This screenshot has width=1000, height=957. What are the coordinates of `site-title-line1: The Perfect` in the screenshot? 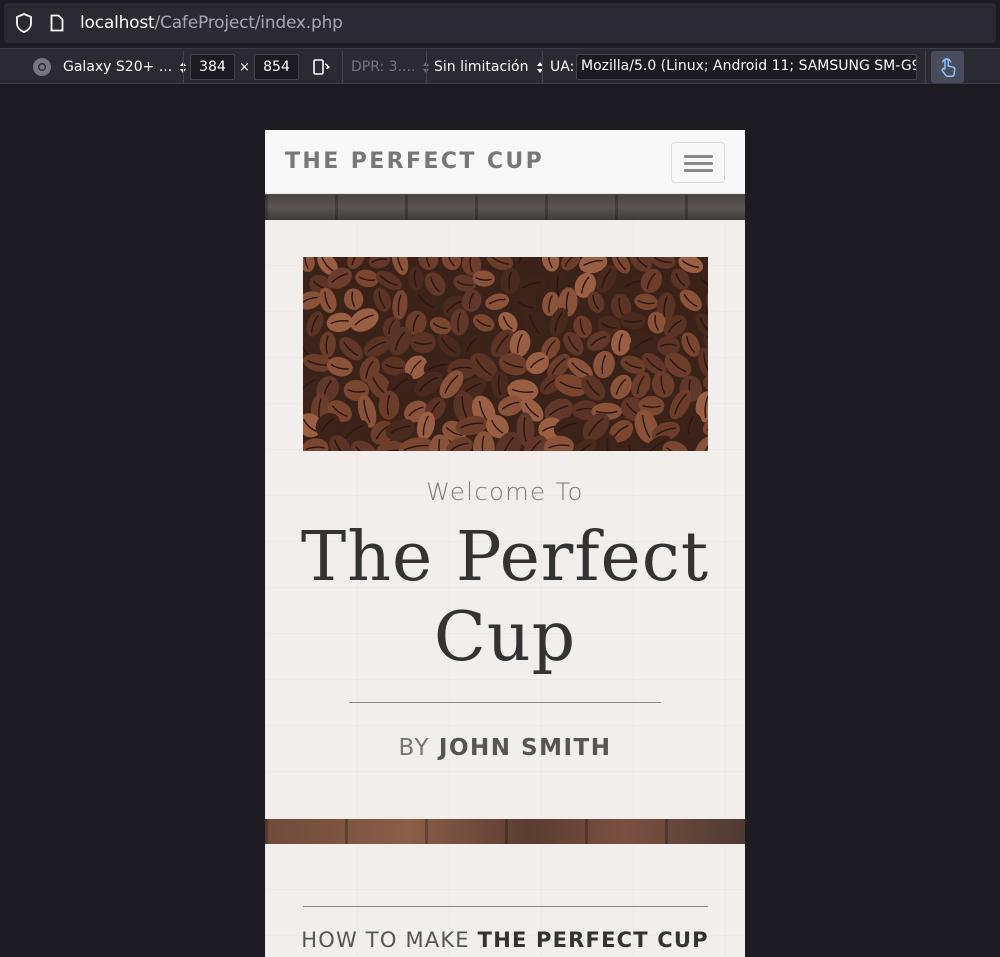 It's located at (505, 557).